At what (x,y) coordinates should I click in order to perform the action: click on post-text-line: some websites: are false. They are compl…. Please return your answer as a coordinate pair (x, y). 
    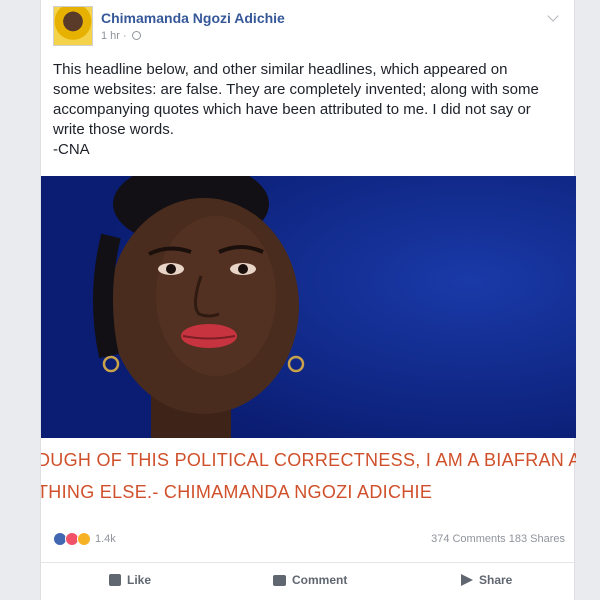
    Looking at the image, I should click on (296, 89).